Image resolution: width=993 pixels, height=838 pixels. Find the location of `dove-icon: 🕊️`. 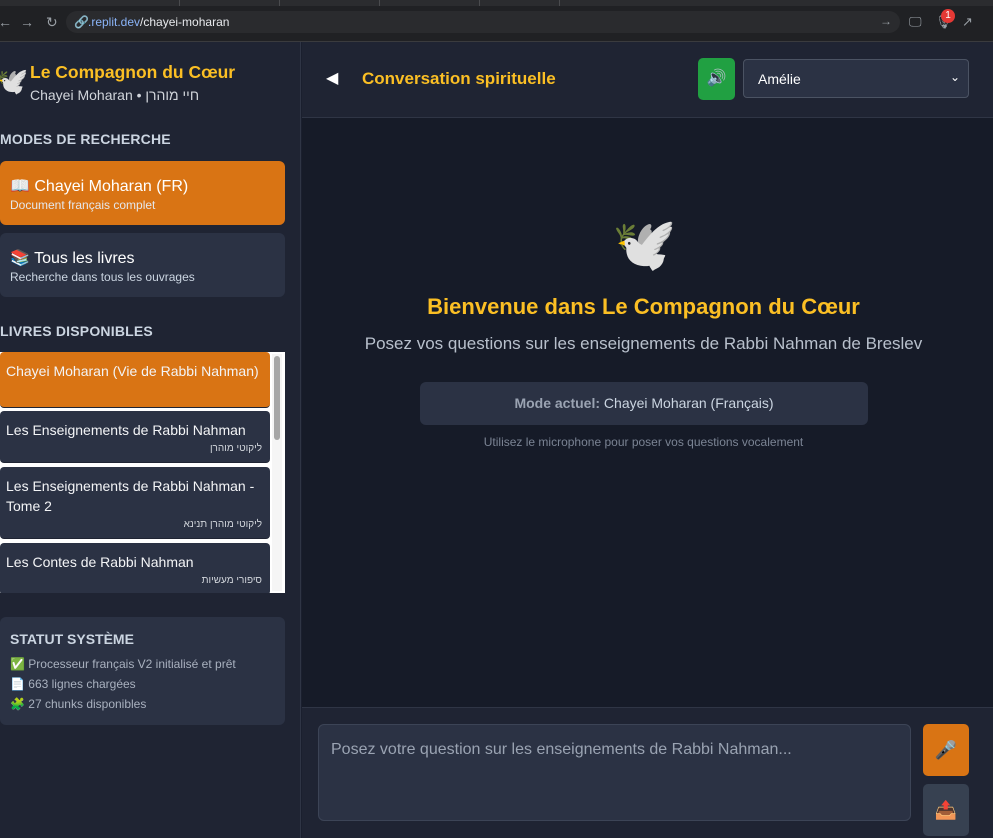

dove-icon: 🕊️ is located at coordinates (644, 245).